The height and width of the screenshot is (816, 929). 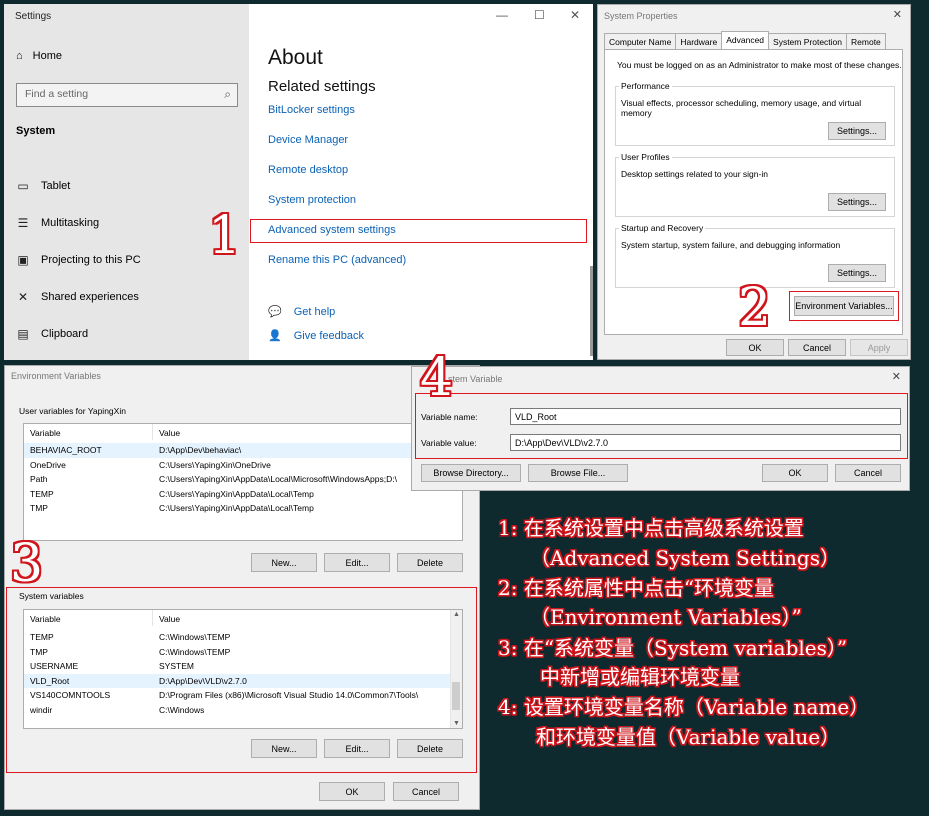 I want to click on give-feedback-label: Give feedback, so click(x=329, y=335).